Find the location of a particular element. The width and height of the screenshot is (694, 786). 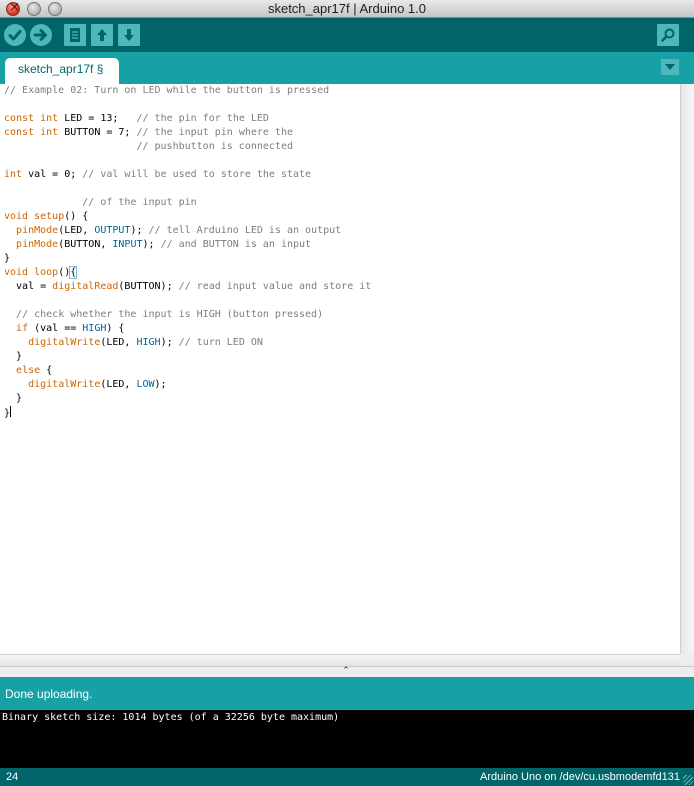

code-line: if (val == HIGH) { is located at coordinates (70, 328).